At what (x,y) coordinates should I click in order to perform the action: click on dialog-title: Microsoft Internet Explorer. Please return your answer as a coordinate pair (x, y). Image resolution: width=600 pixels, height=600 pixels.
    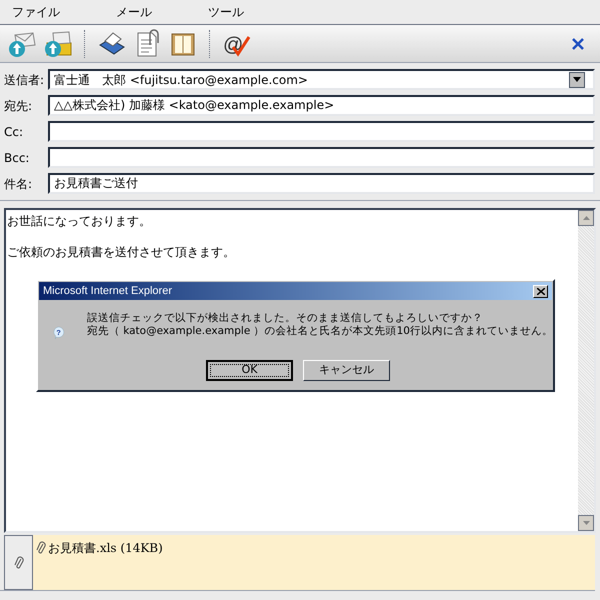
    Looking at the image, I should click on (107, 291).